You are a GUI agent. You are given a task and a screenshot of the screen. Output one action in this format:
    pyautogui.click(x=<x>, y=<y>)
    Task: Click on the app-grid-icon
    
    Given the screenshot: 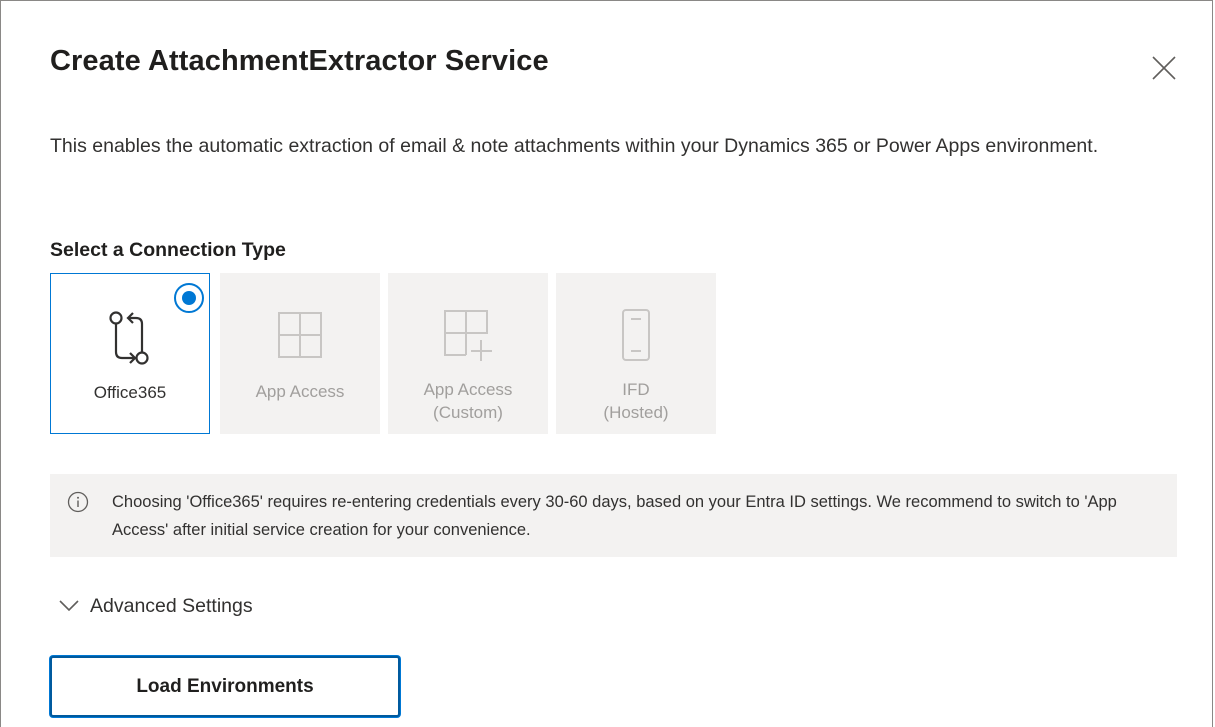 What is the action you would take?
    pyautogui.click(x=300, y=335)
    